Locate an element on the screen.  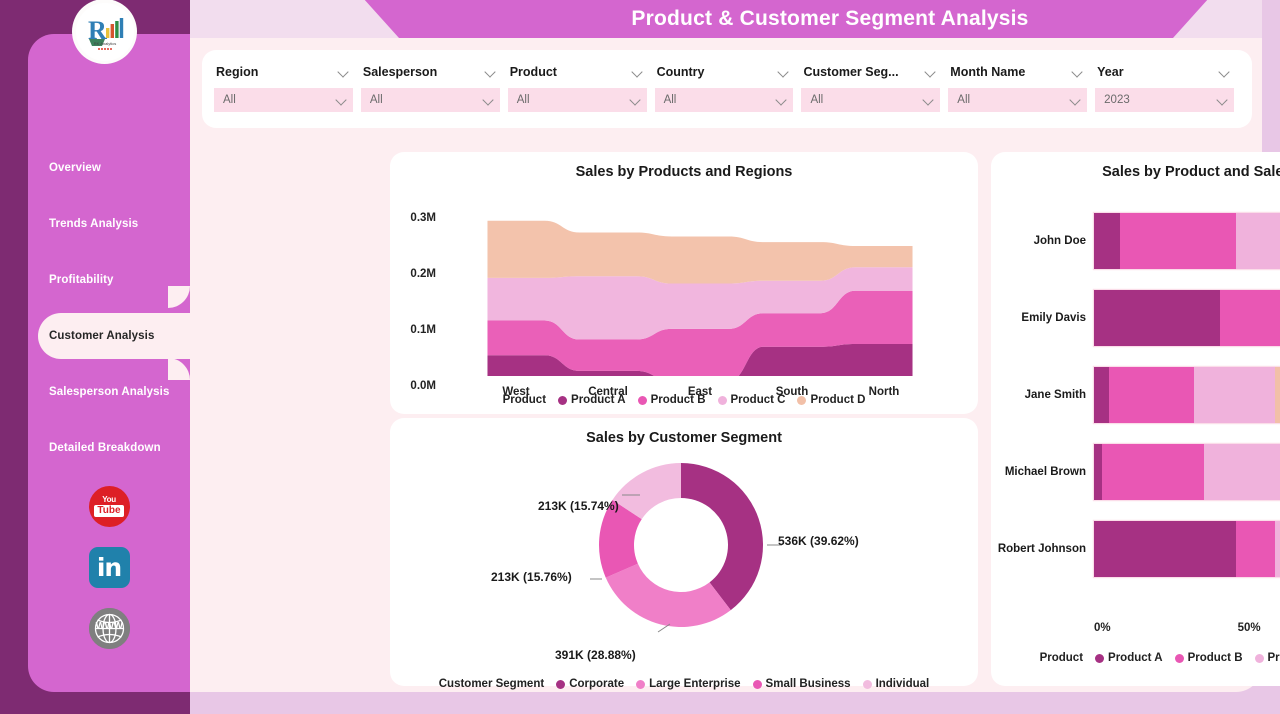
filter-product: Product All is located at coordinates (581, 94).